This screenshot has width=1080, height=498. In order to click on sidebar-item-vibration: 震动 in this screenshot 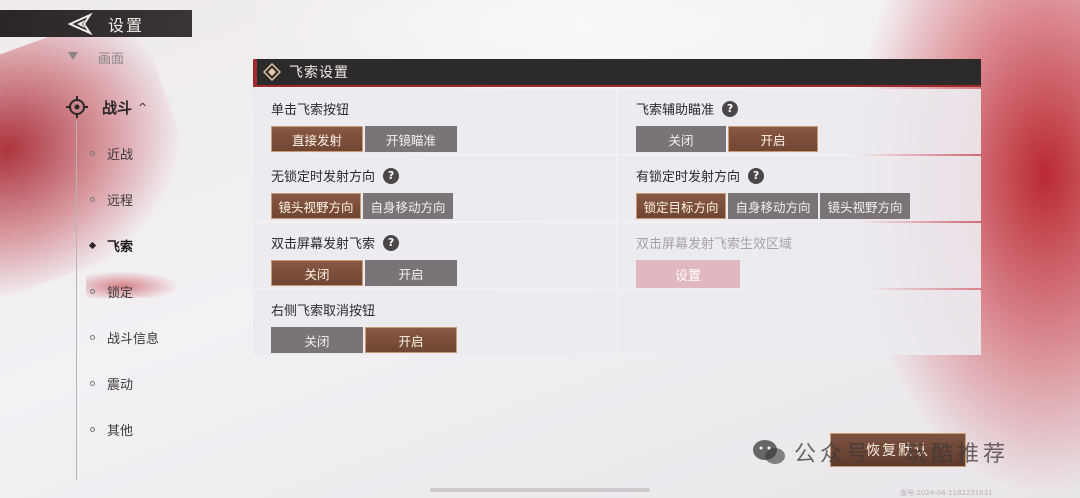, I will do `click(111, 383)`.